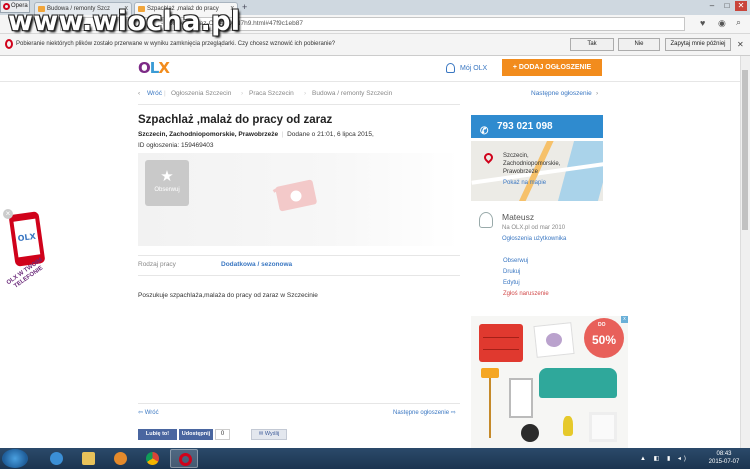  I want to click on explorer-taskbar-button, so click(88, 458).